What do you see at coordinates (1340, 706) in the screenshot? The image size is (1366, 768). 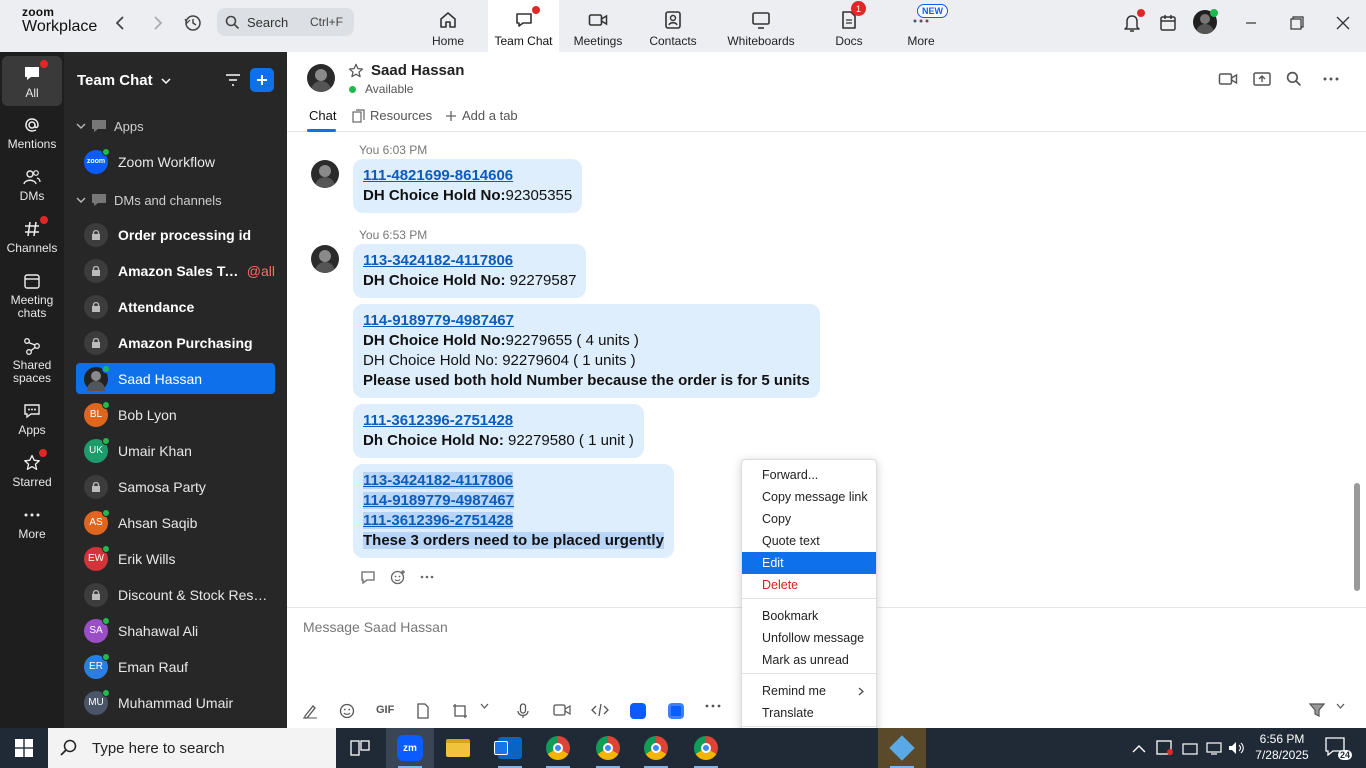 I see `send-options-chevron-icon` at bounding box center [1340, 706].